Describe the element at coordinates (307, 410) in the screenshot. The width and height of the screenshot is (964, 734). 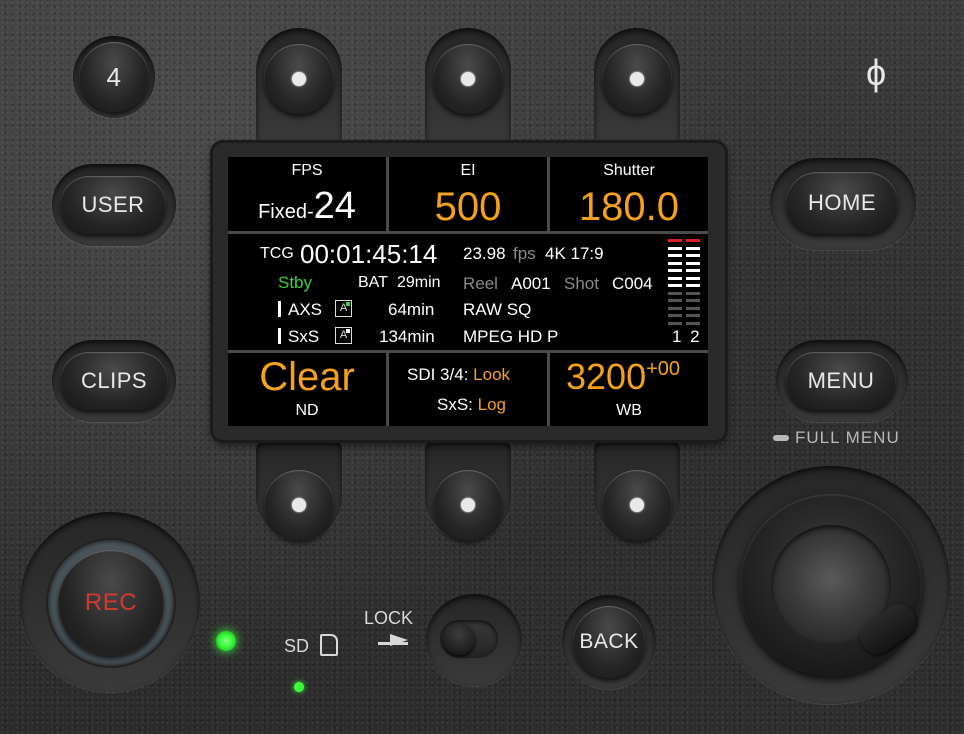
I see `nd-label: ND` at that location.